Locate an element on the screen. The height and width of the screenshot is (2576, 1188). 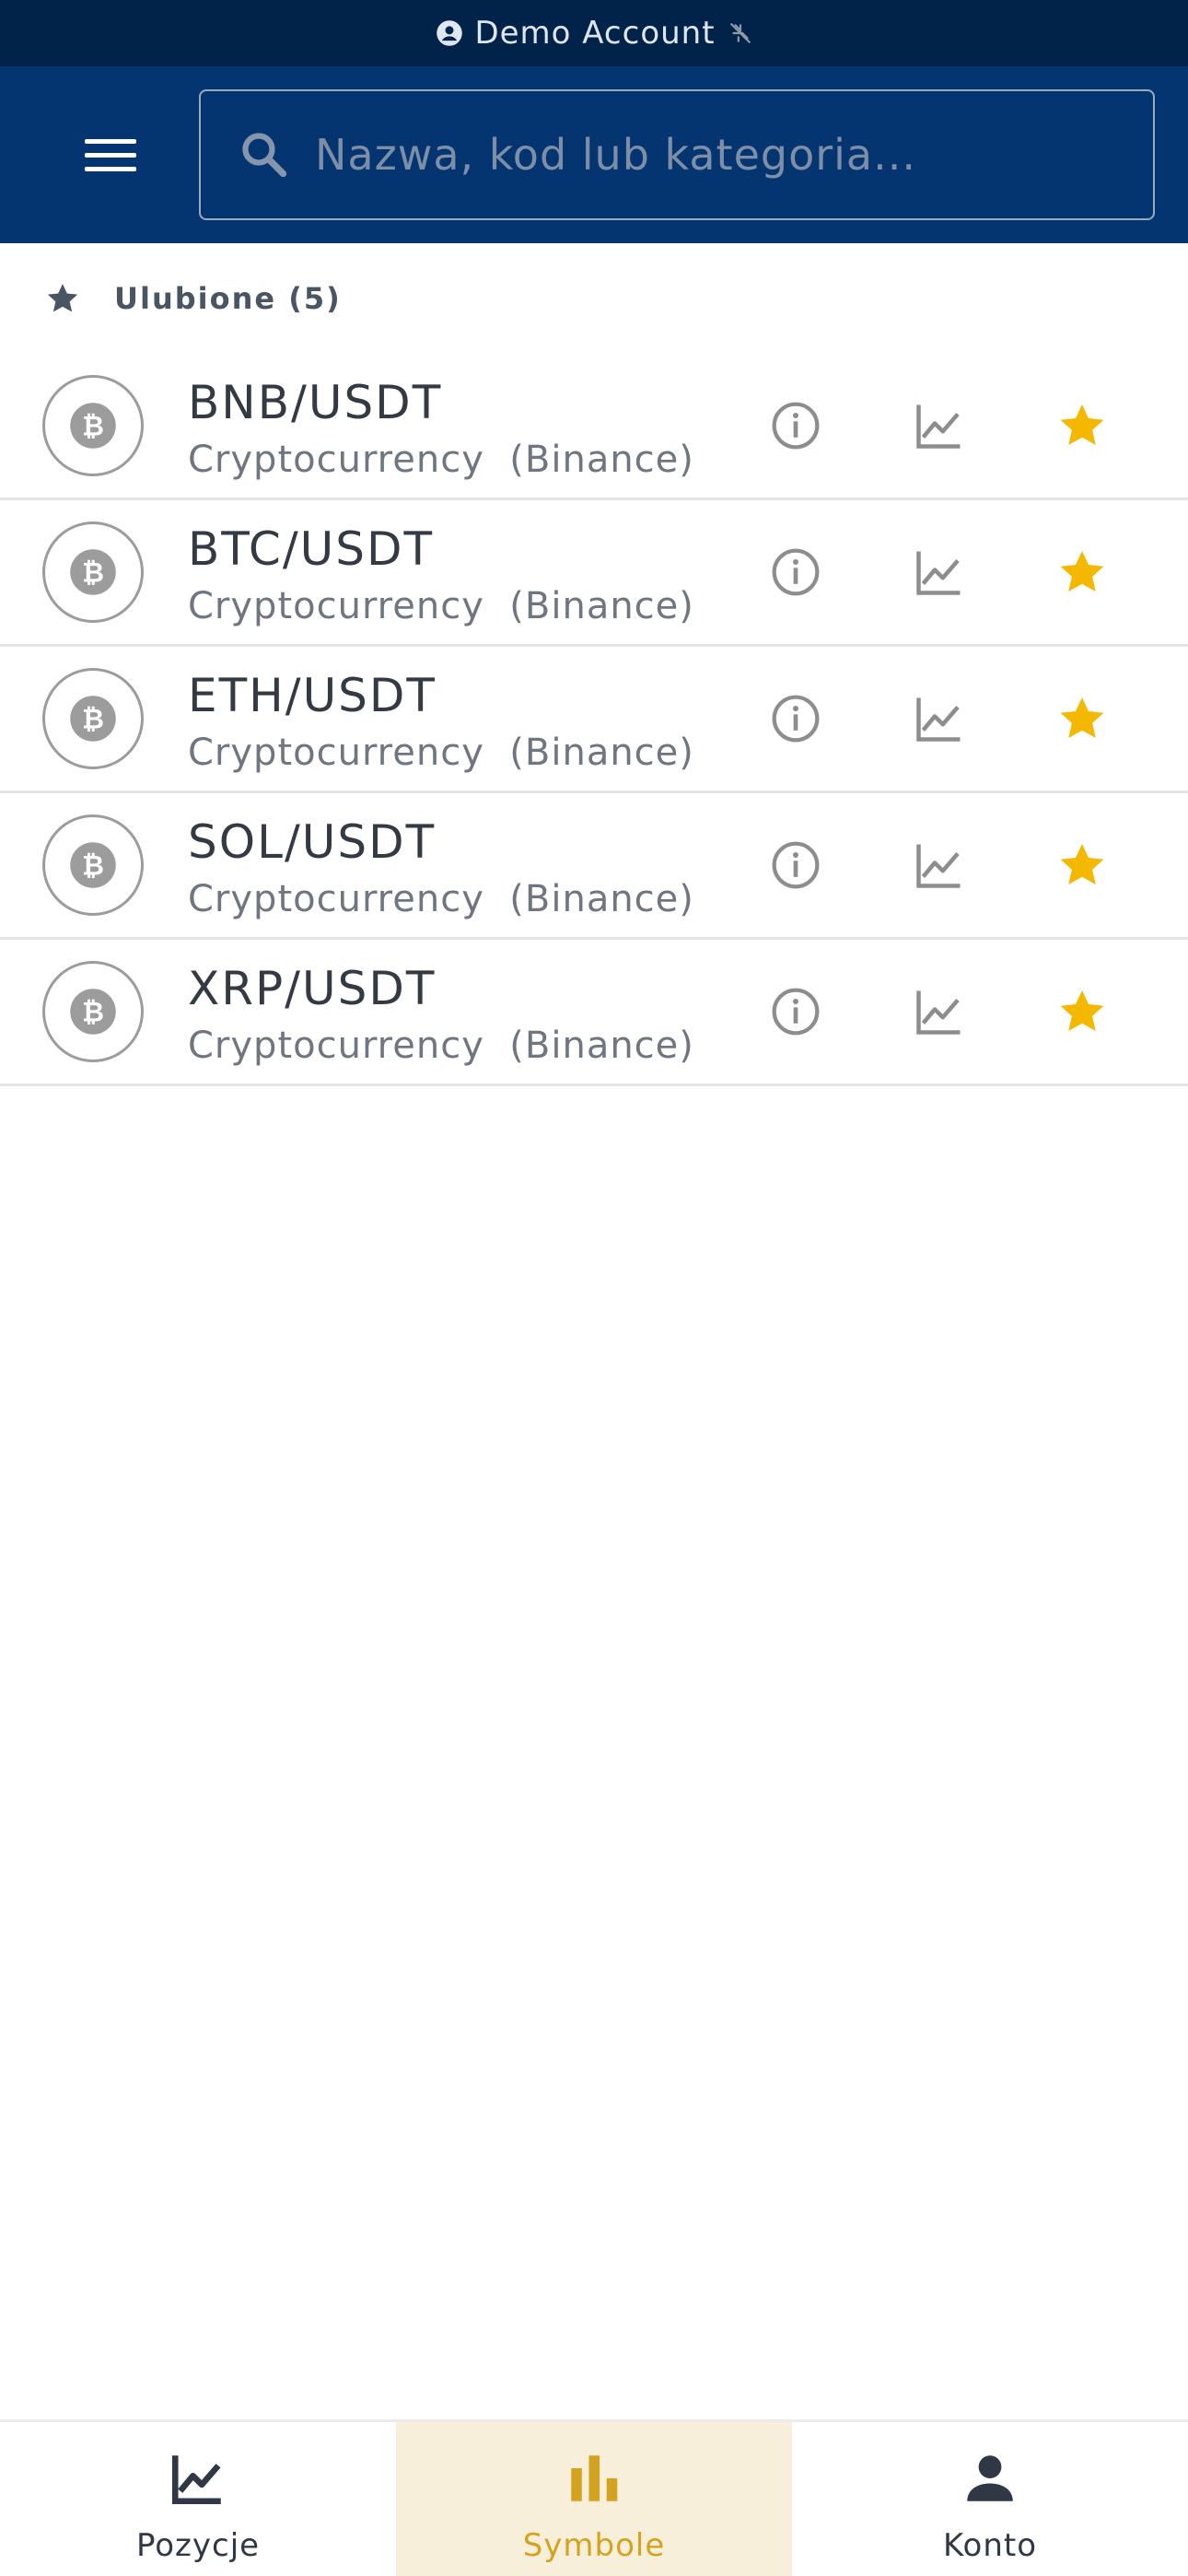
list-item: ₿ ETH/USDT Cryptocurrency (Binance) is located at coordinates (594, 720).